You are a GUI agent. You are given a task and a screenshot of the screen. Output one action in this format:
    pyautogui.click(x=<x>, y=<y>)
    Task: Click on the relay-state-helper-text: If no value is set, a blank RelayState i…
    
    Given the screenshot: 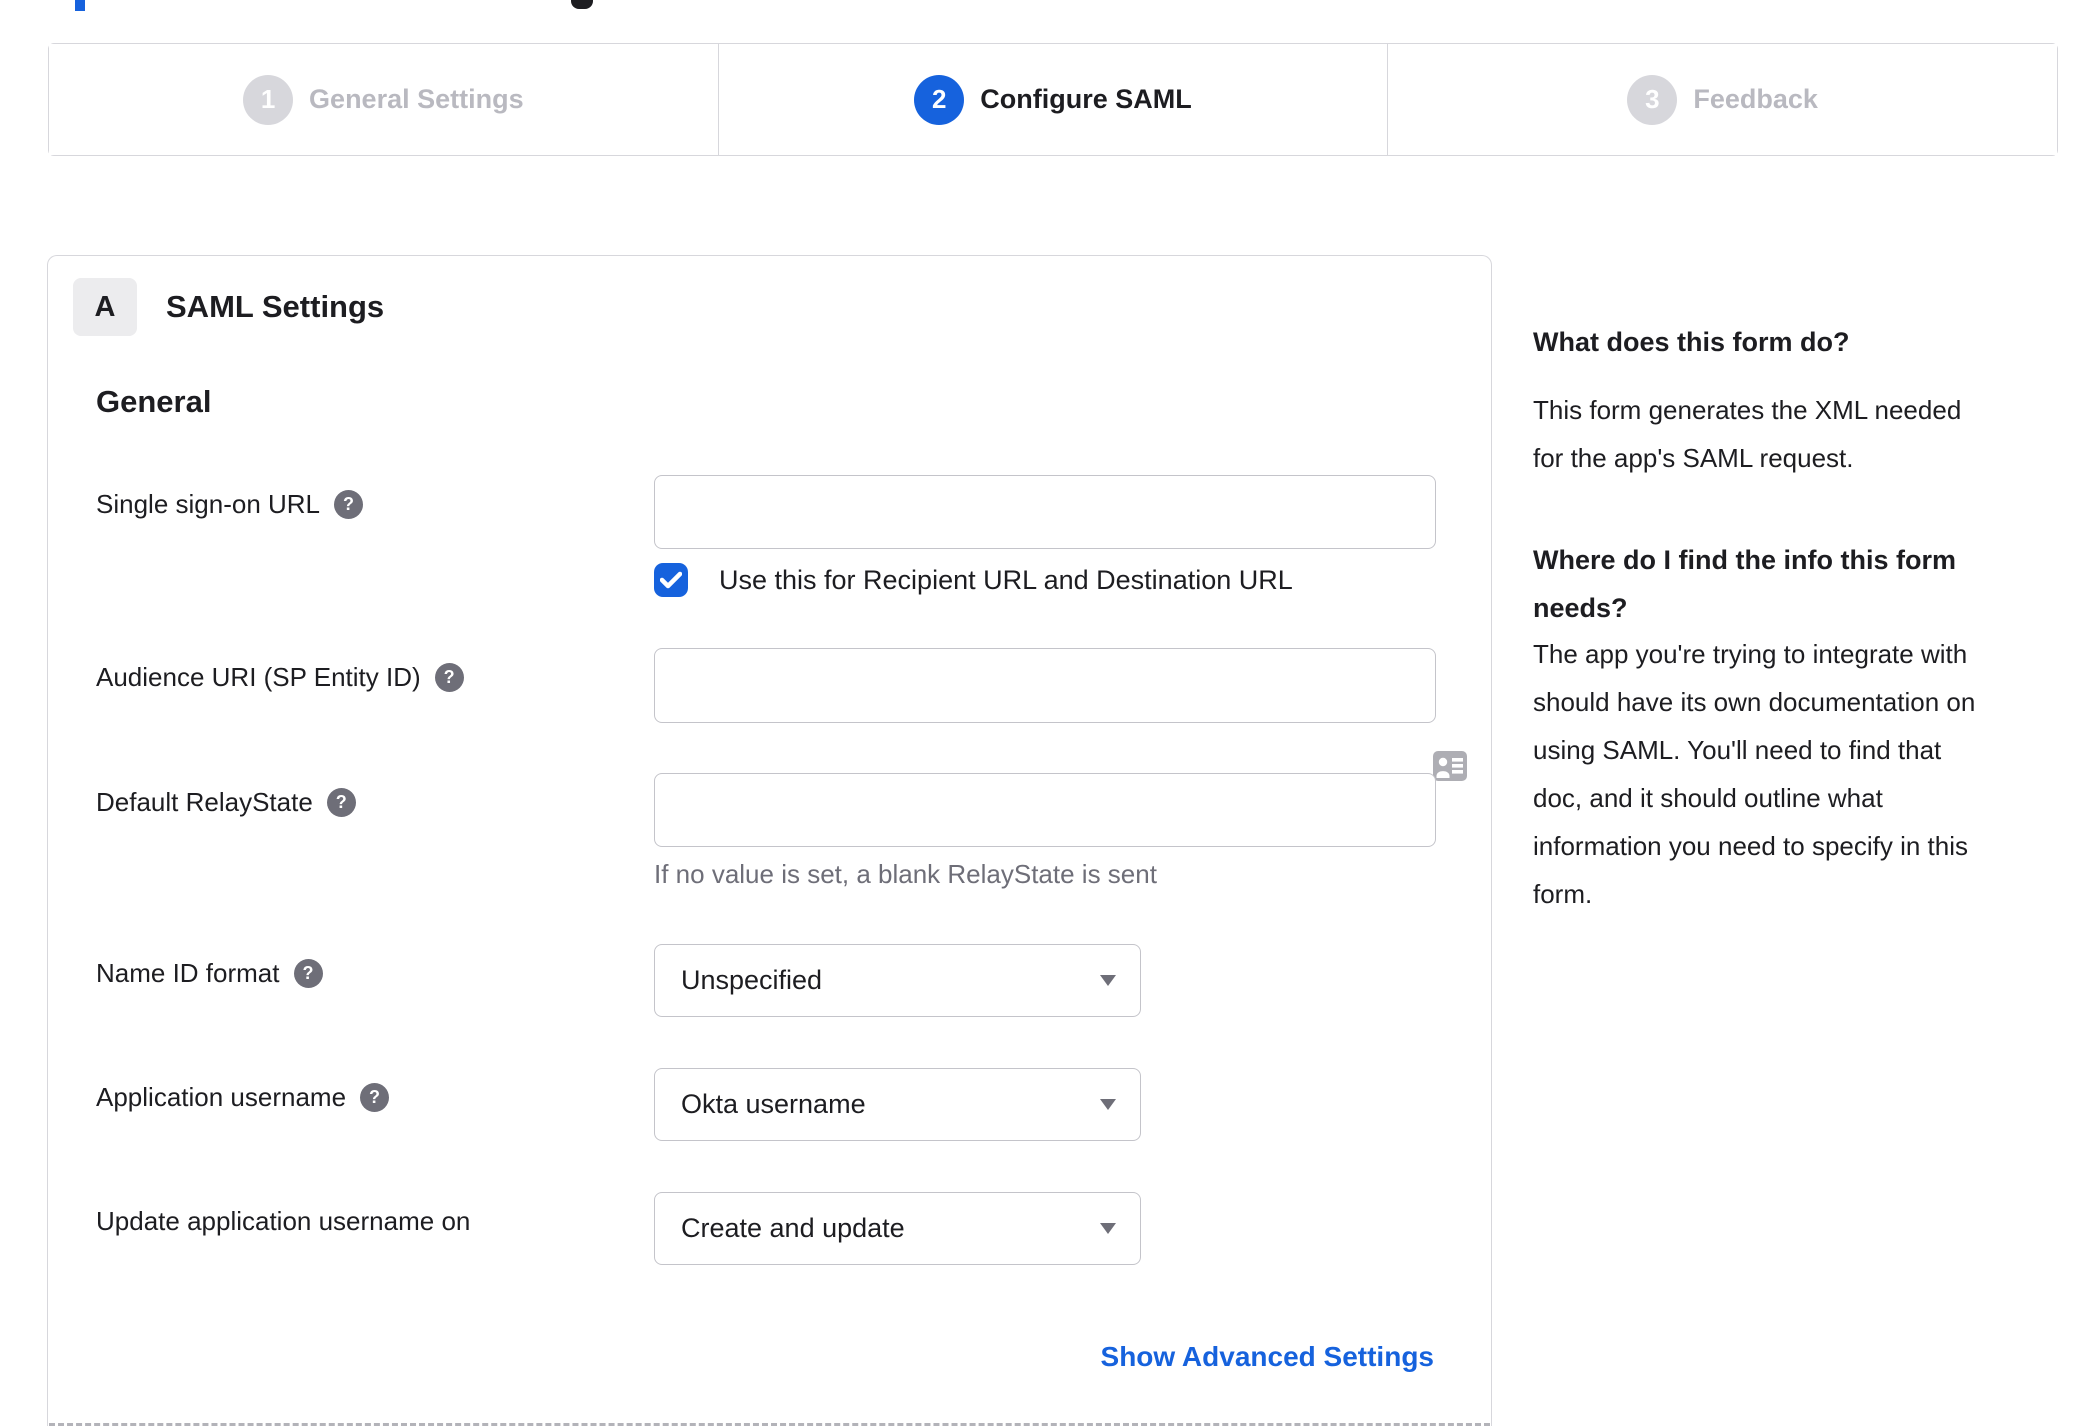 What is the action you would take?
    pyautogui.click(x=905, y=874)
    